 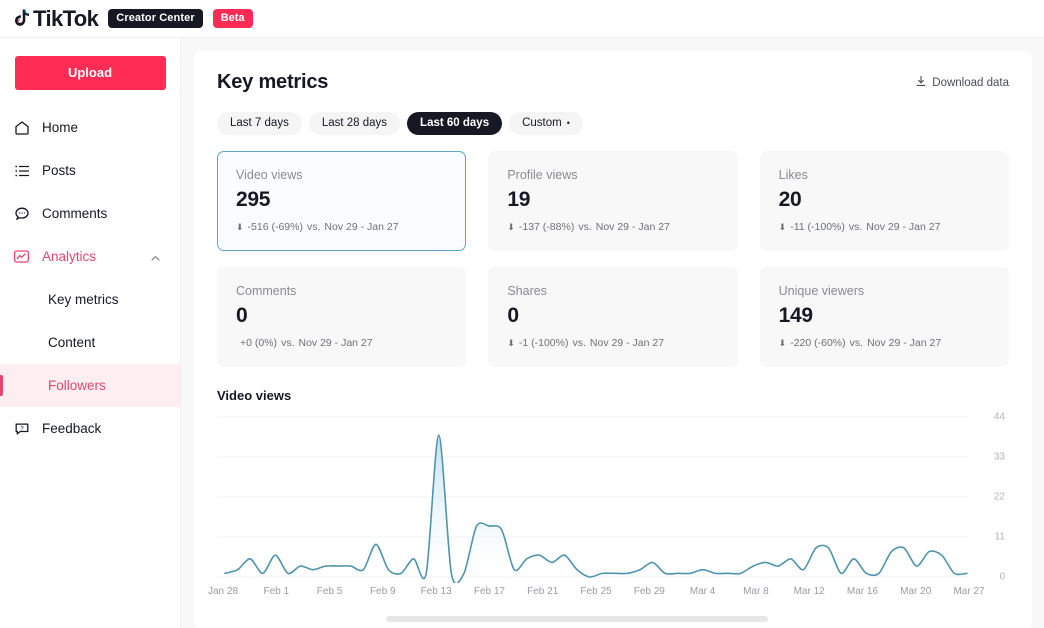 I want to click on tab-last-60-days: Last 60 days, so click(x=455, y=123).